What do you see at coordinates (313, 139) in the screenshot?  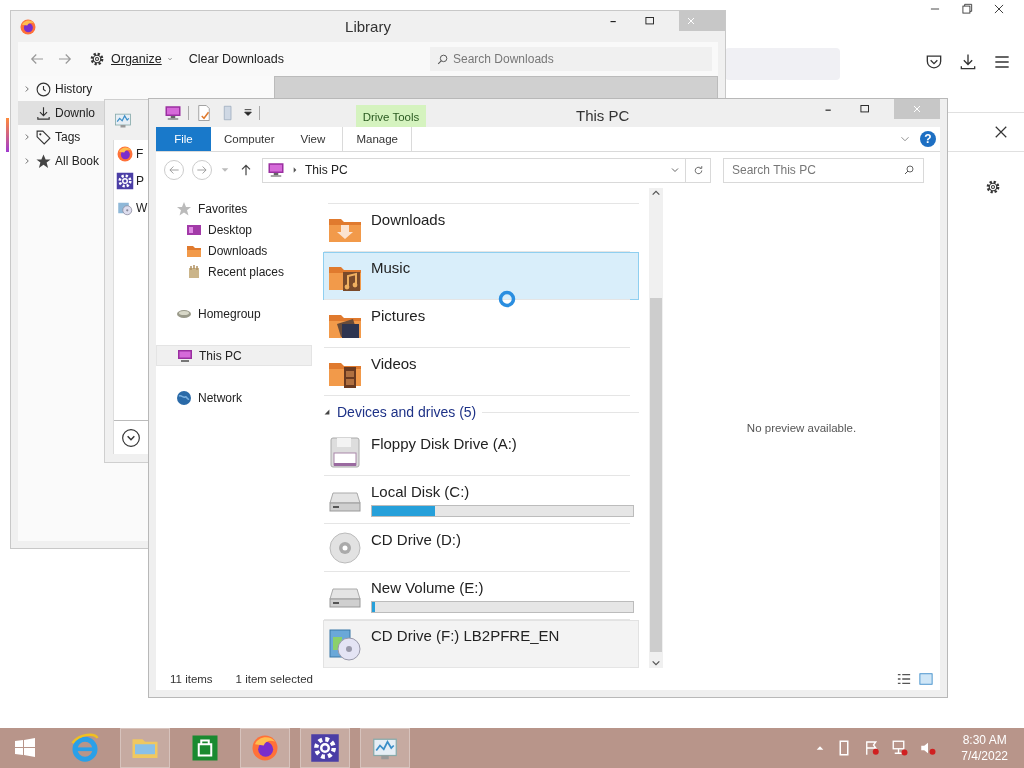 I see `ribbon-tab: View` at bounding box center [313, 139].